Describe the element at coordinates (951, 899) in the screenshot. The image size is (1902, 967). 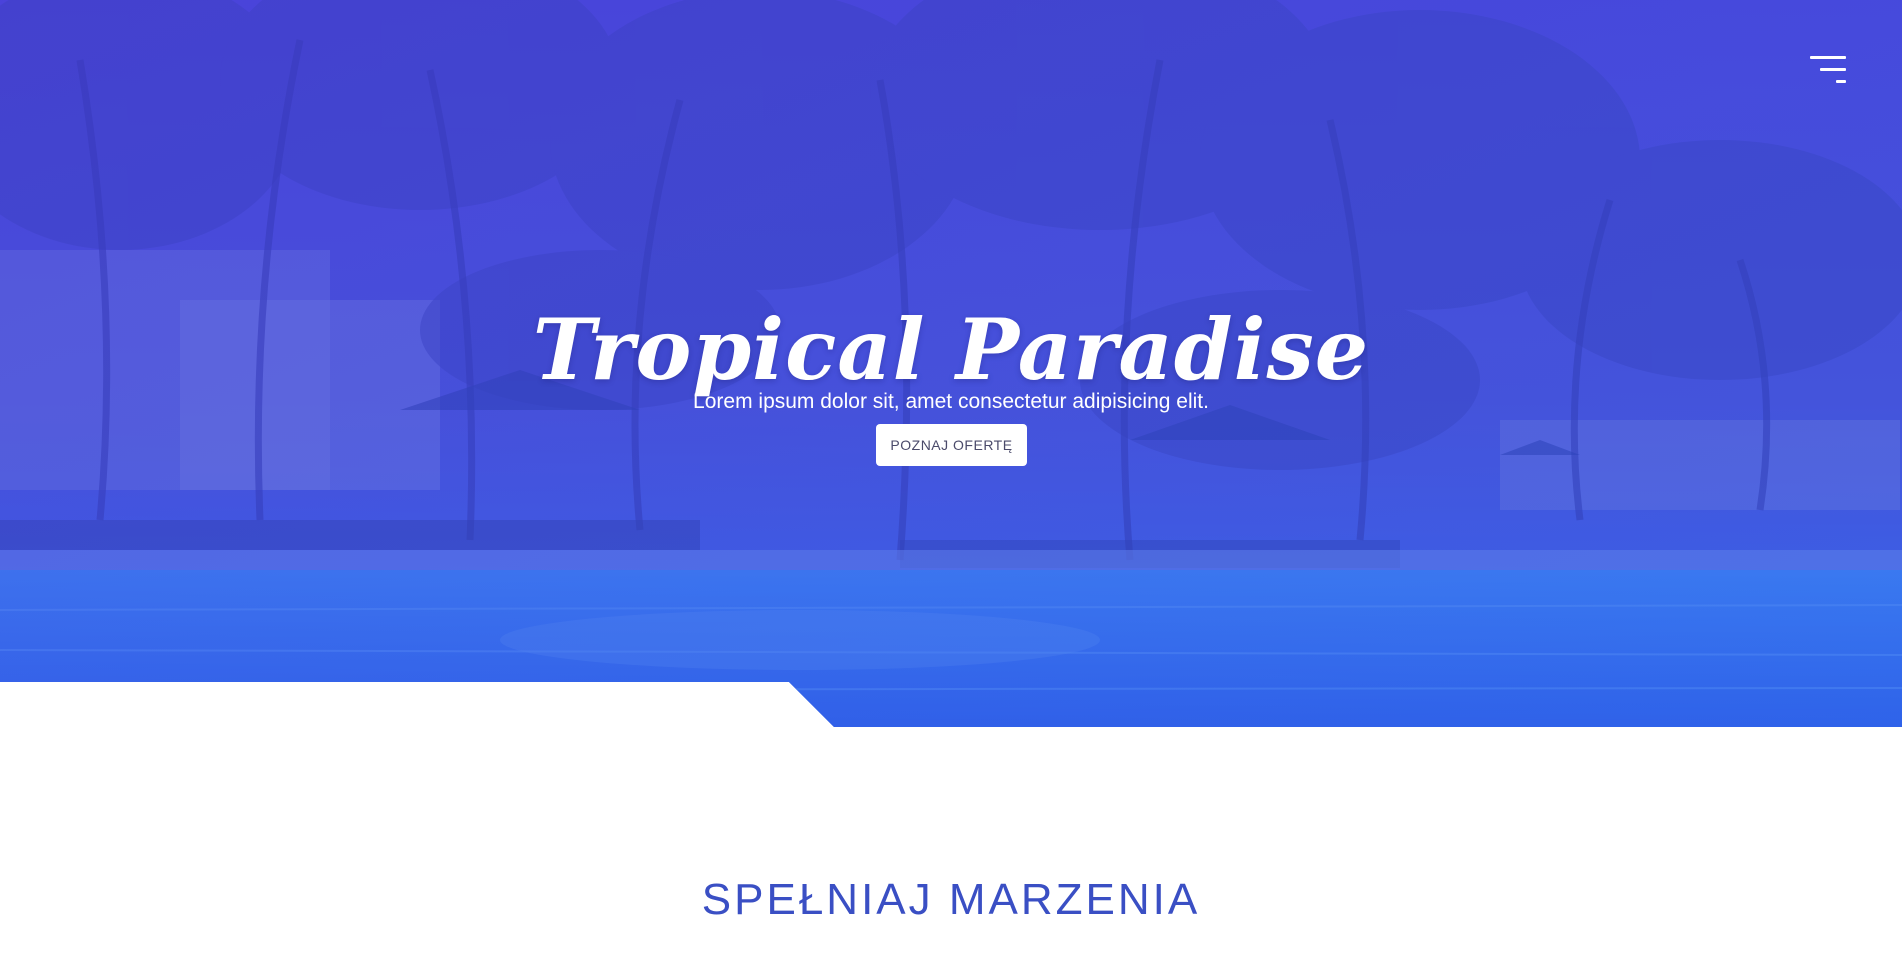
I see `section-heading: SPEŁNIAJ MARZENIA` at that location.